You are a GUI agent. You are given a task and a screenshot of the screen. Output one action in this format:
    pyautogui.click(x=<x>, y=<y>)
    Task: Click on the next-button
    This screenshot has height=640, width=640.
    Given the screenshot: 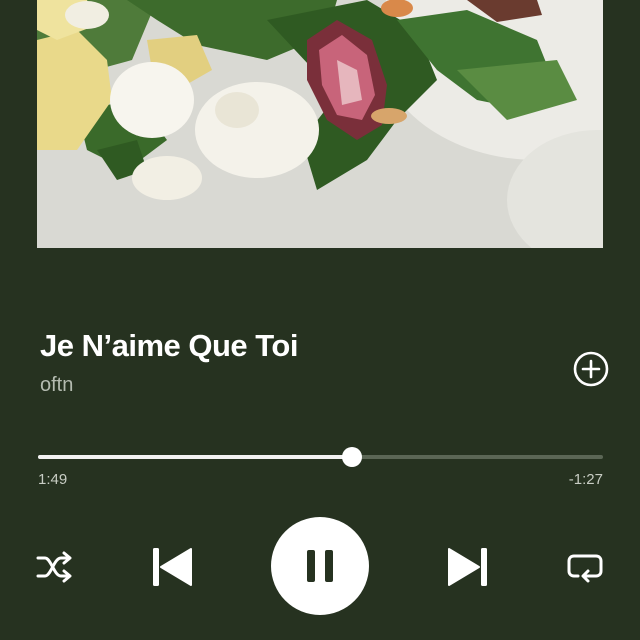 What is the action you would take?
    pyautogui.click(x=468, y=567)
    